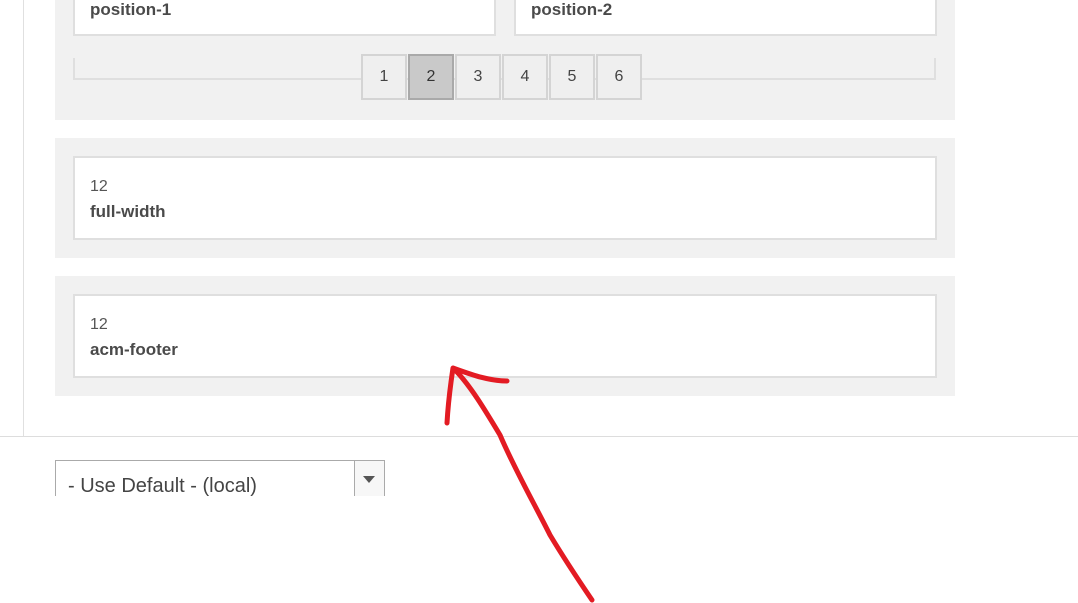 This screenshot has width=1078, height=603. I want to click on page-button-5: 5, so click(572, 77).